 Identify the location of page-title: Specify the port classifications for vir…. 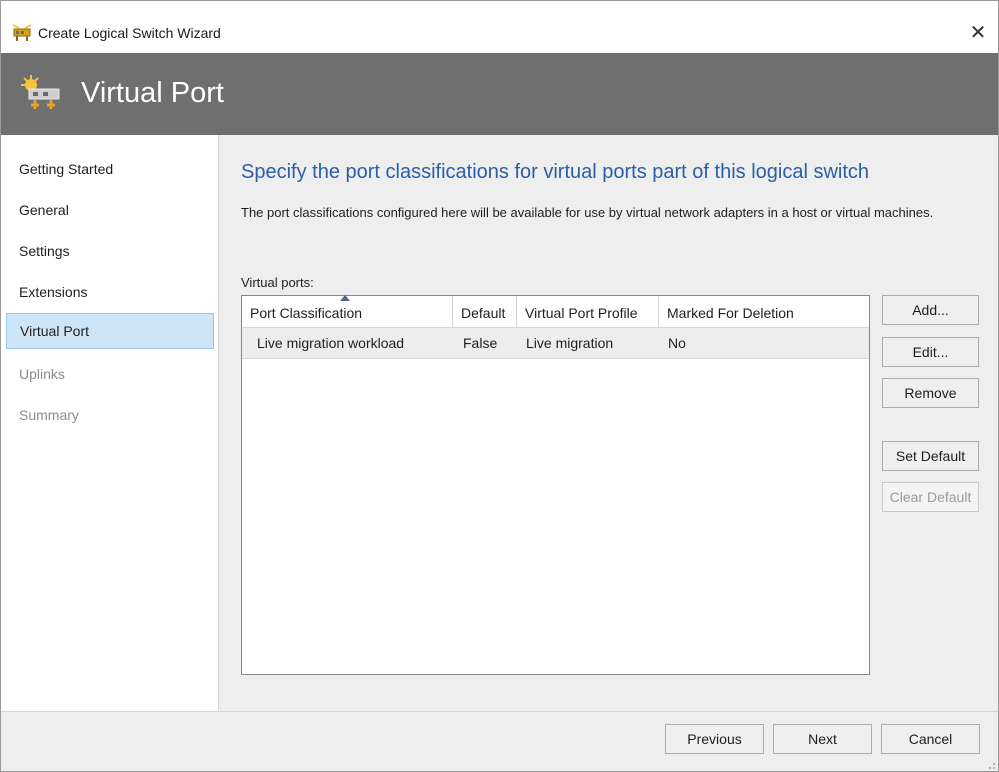
(555, 172).